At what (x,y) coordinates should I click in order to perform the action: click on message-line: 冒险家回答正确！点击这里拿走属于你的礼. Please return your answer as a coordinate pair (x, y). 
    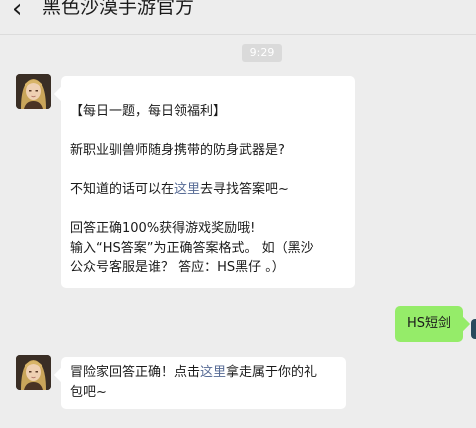
    Looking at the image, I should click on (206, 373).